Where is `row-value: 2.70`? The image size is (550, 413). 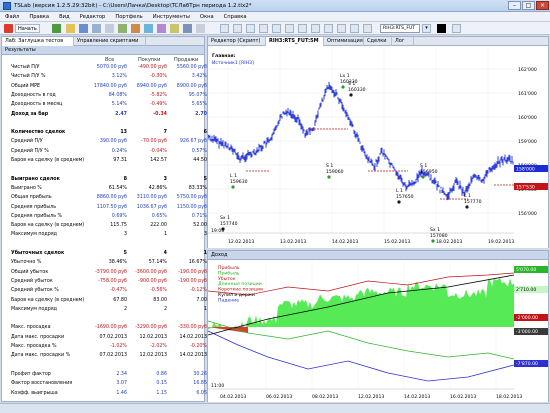
row-value: 2.70 is located at coordinates (201, 114).